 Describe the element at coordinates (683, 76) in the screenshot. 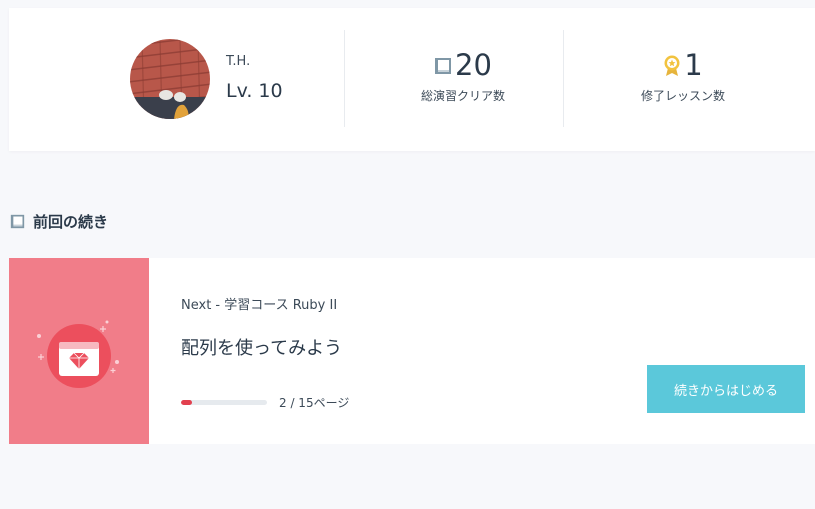

I see `lessons-completed-stat: 1 修了レッスン数` at that location.